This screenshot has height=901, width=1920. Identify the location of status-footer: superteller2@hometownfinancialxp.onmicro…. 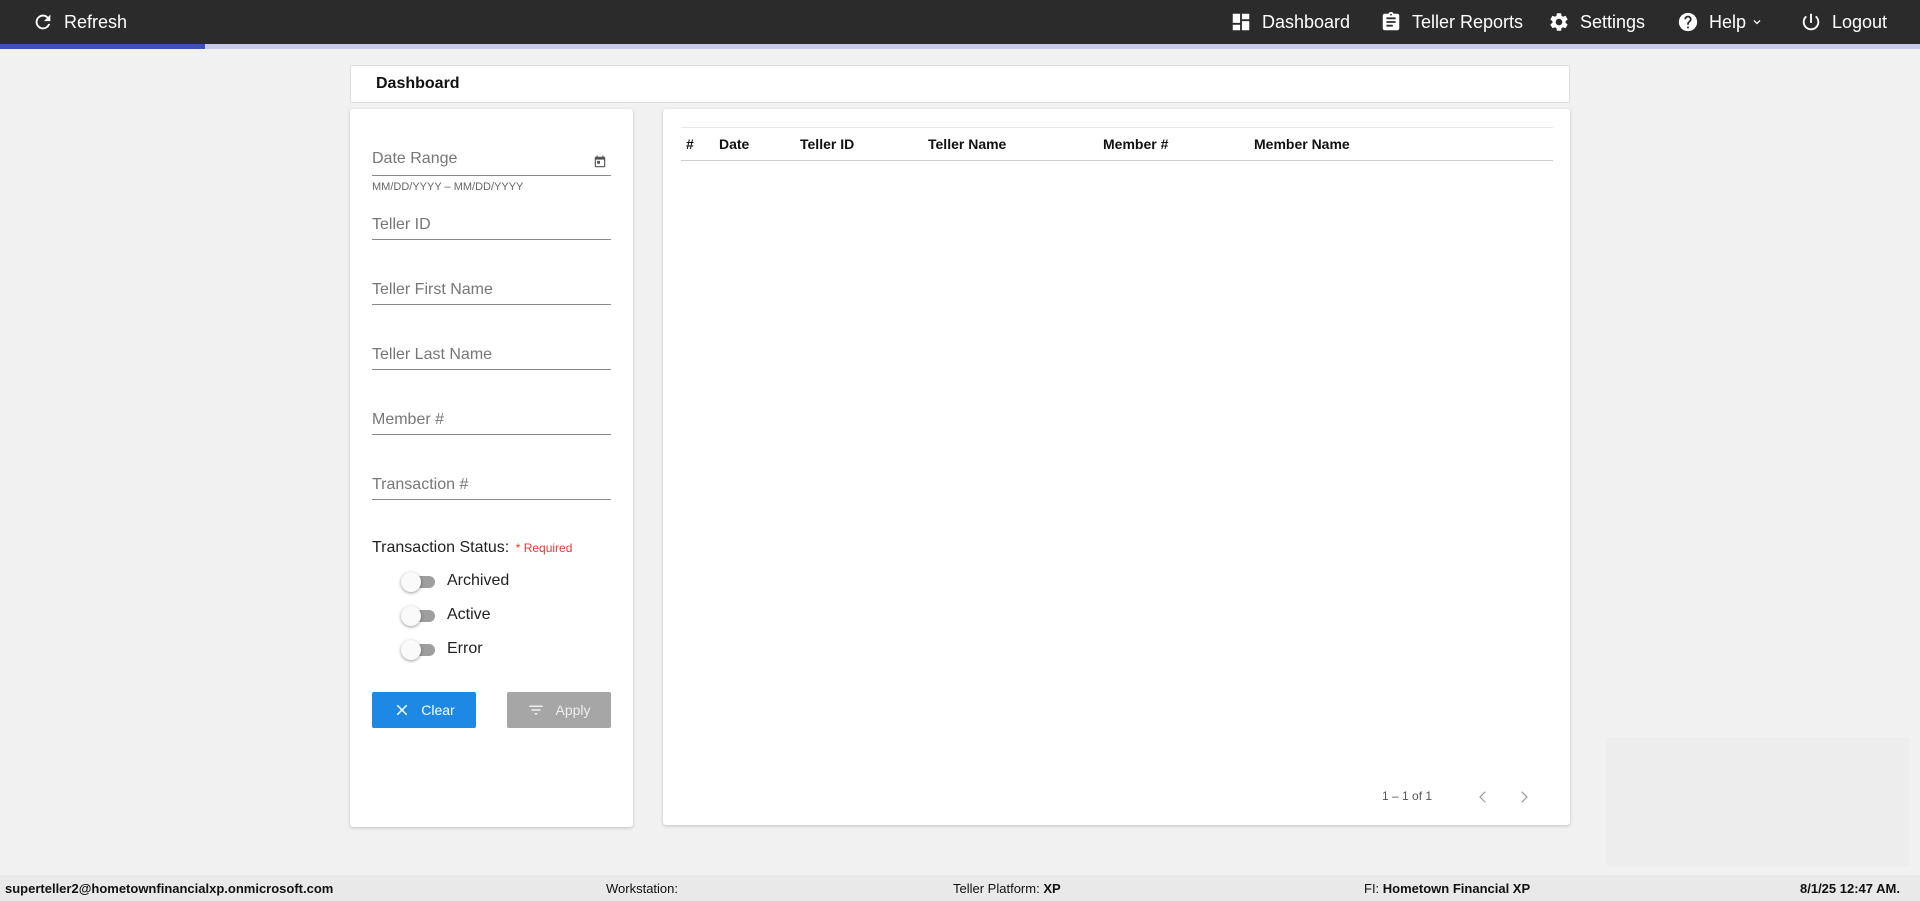
(960, 888).